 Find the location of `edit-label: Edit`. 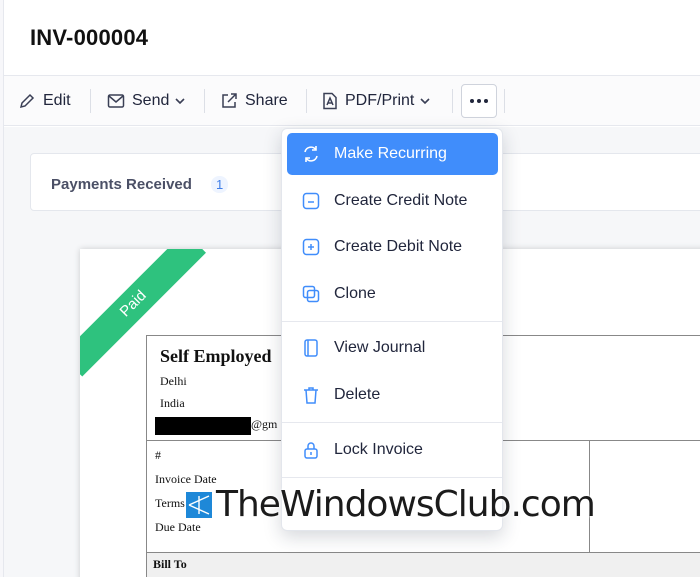

edit-label: Edit is located at coordinates (57, 100).